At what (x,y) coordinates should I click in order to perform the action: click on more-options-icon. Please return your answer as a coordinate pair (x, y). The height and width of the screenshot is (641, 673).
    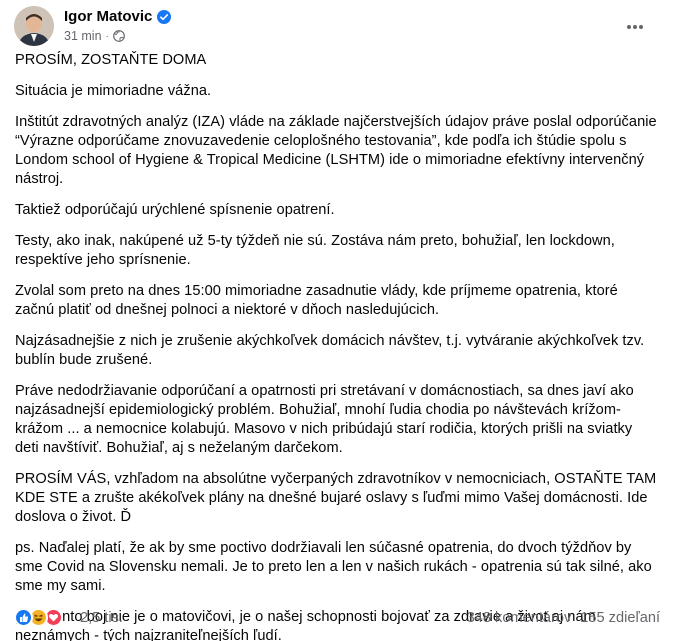
    Looking at the image, I should click on (635, 27).